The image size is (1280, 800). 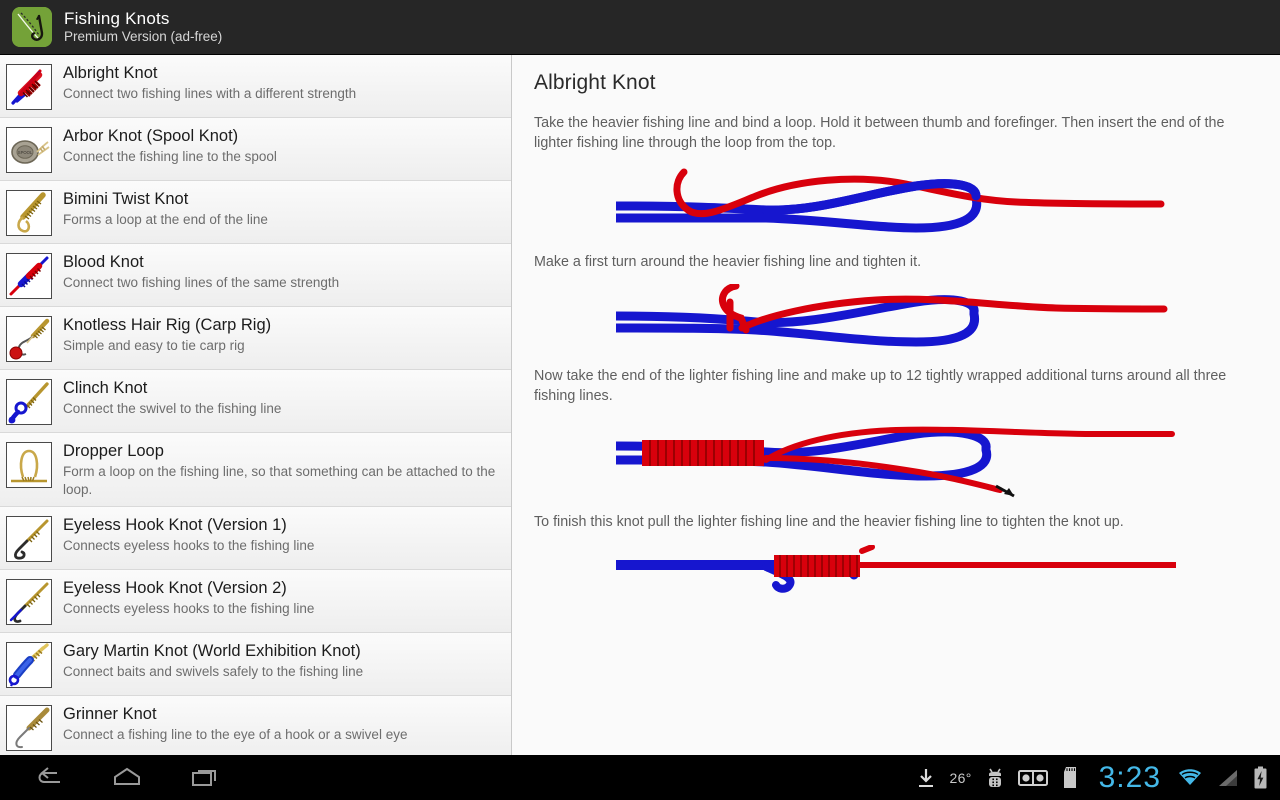 What do you see at coordinates (896, 458) in the screenshot?
I see `albright-step-3-diagram` at bounding box center [896, 458].